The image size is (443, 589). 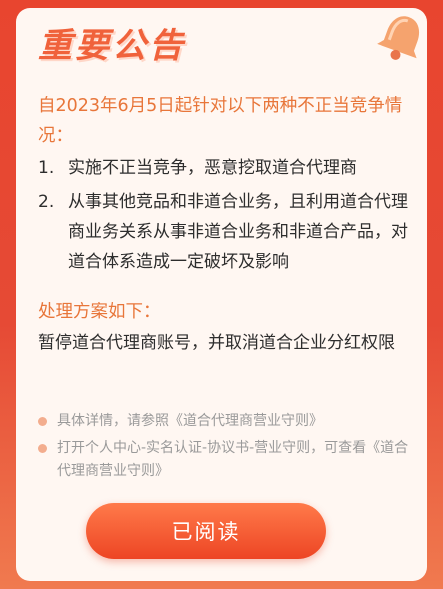 What do you see at coordinates (206, 531) in the screenshot?
I see `read-confirm-button: 已阅读` at bounding box center [206, 531].